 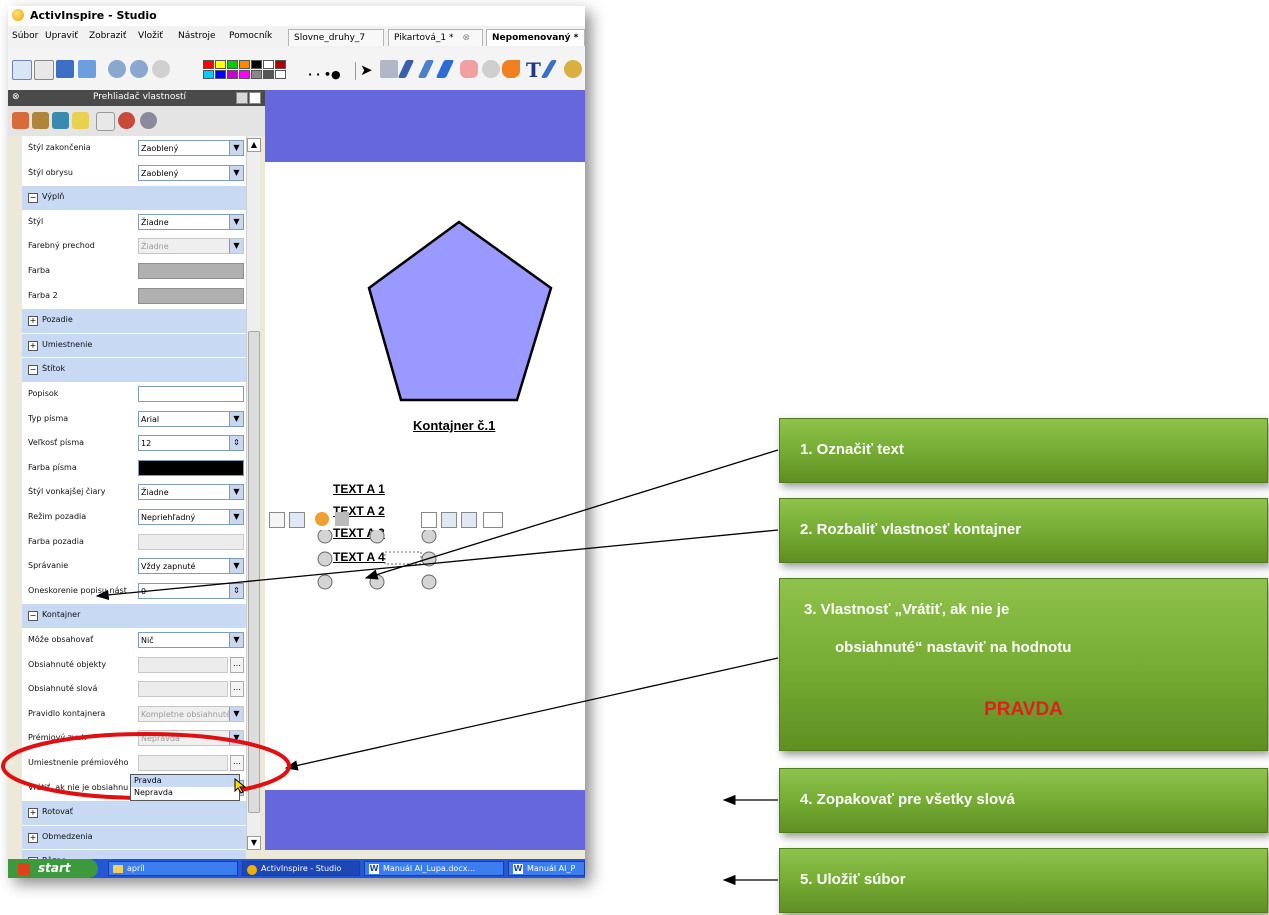 I want to click on dropdown-list: Pravda Nepravda, so click(x=185, y=787).